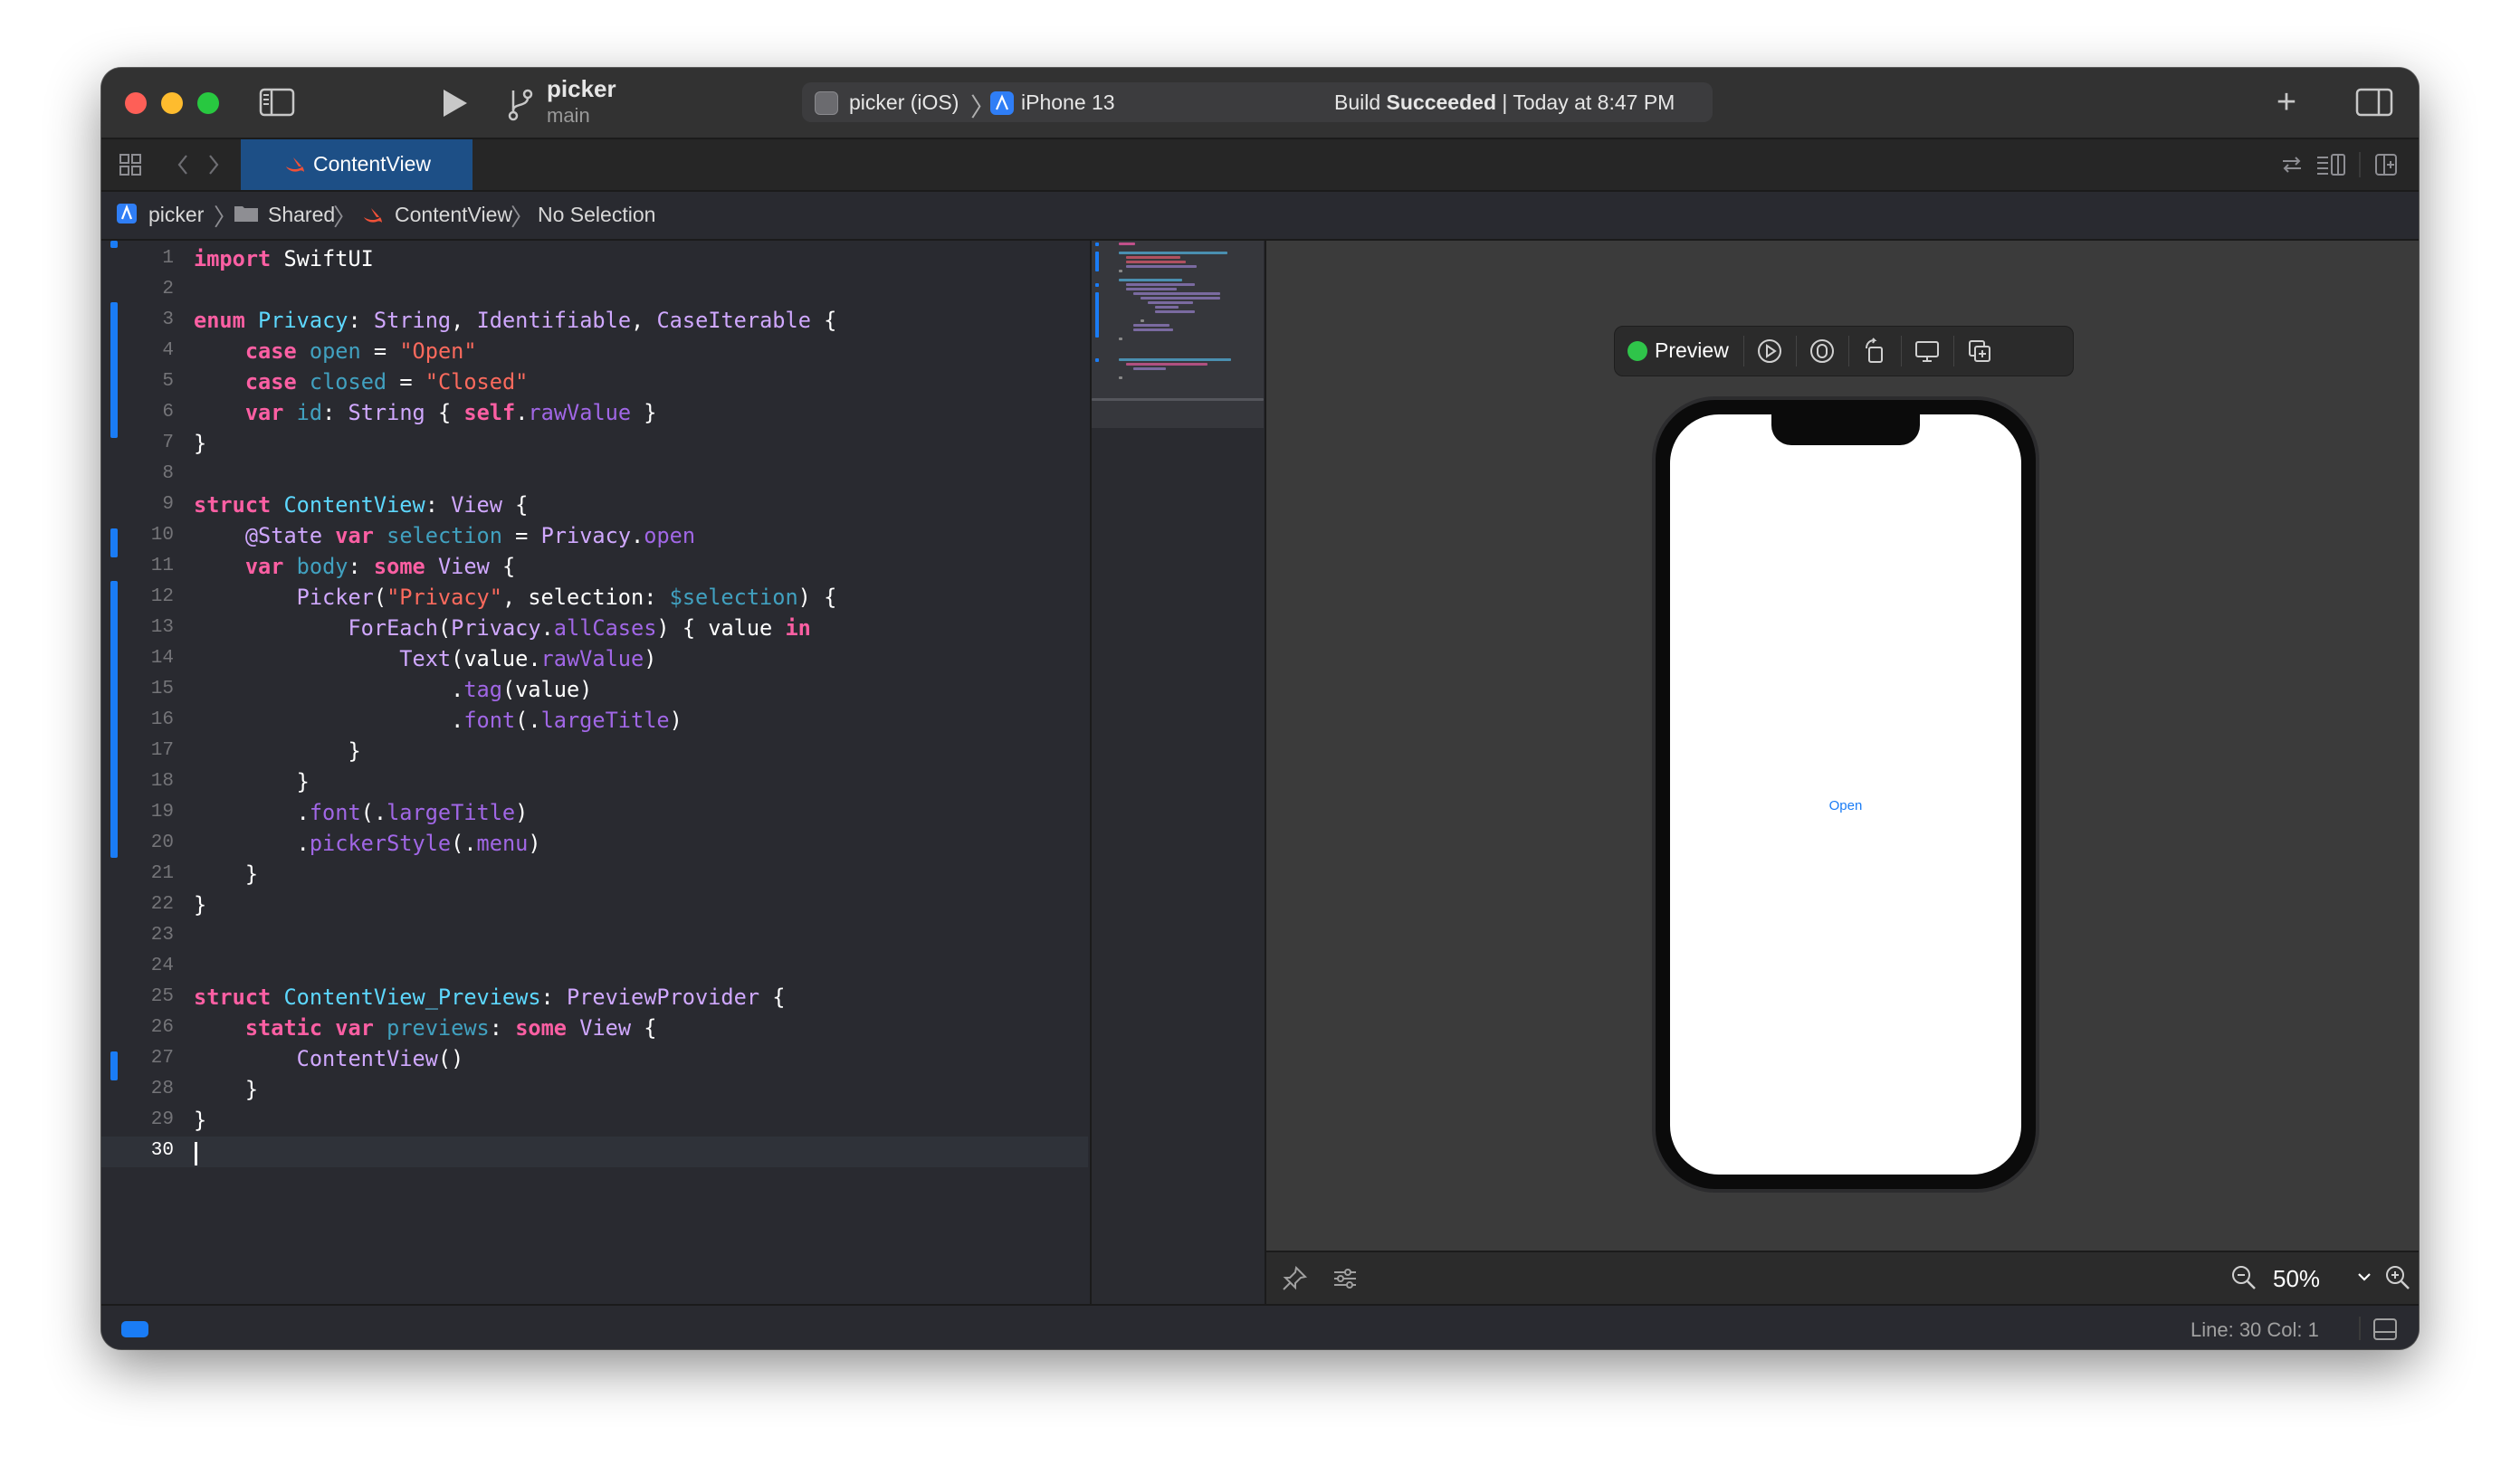  What do you see at coordinates (380, 1058) in the screenshot?
I see `code-line: ContentView()` at bounding box center [380, 1058].